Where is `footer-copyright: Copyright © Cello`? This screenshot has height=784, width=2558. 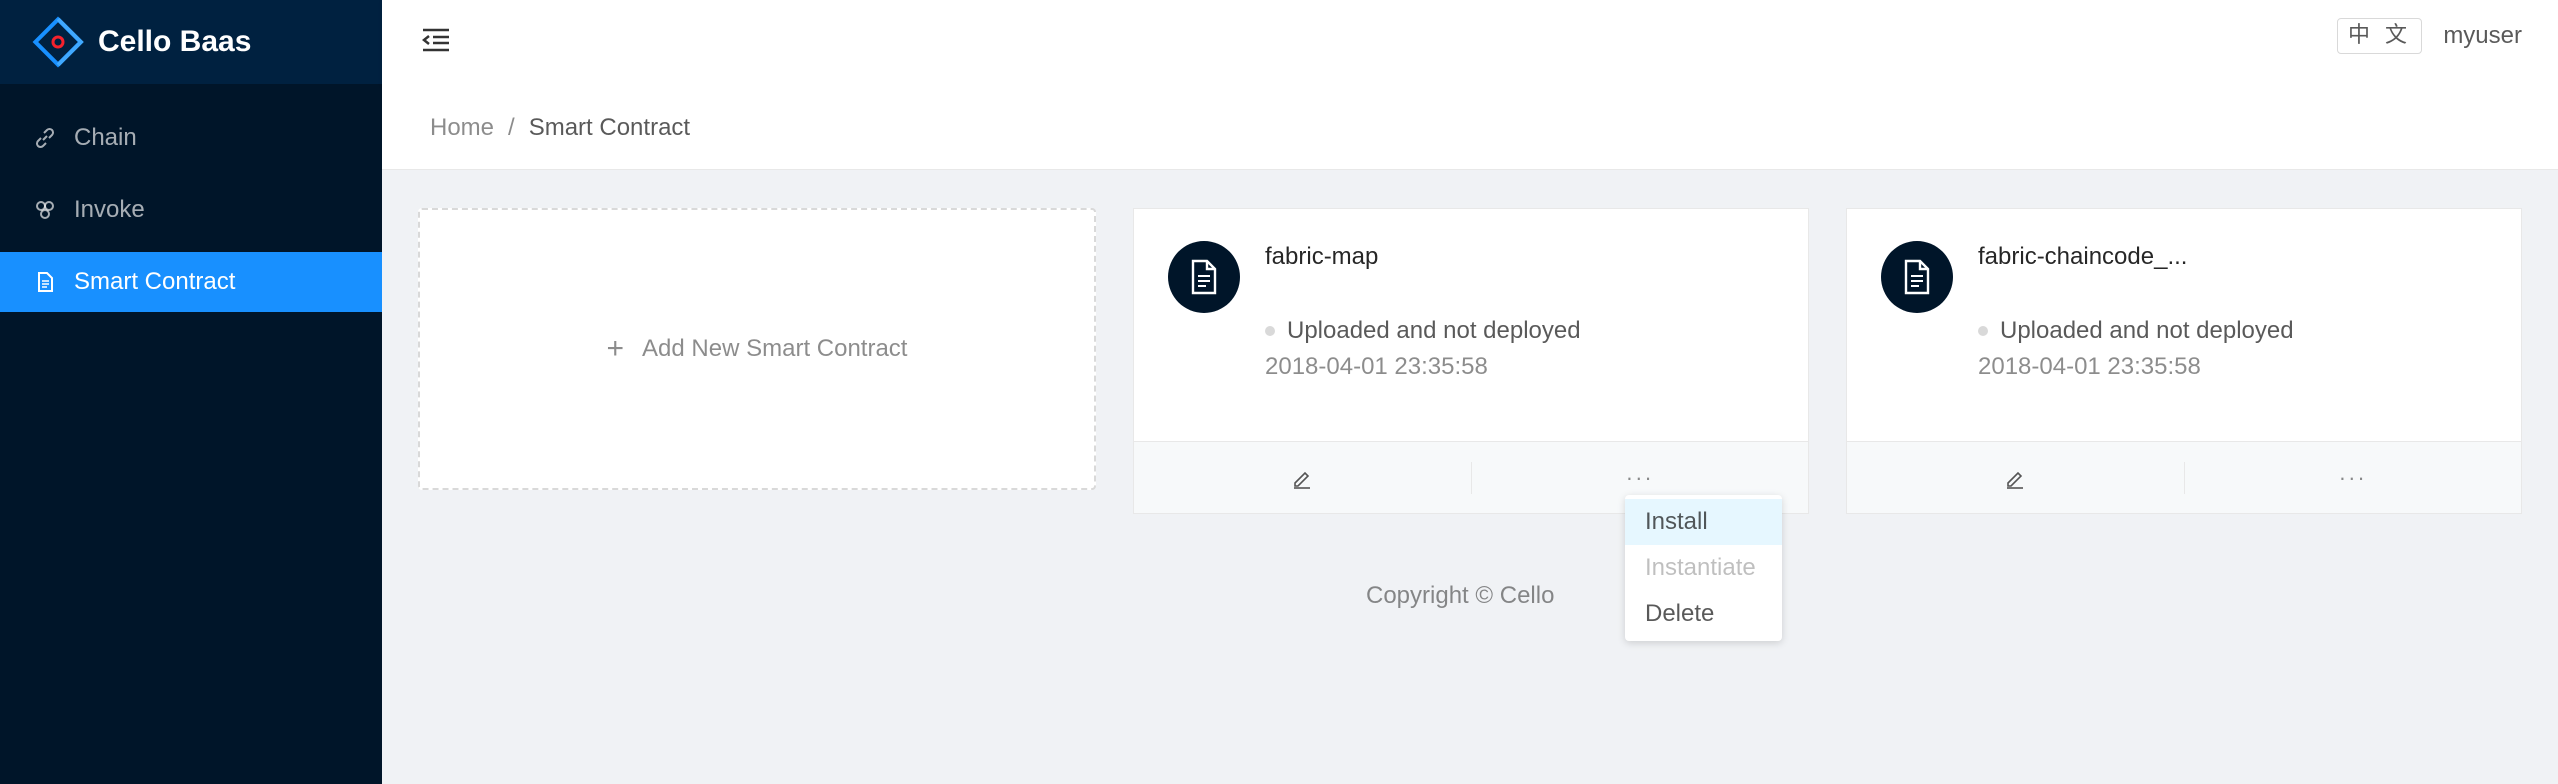 footer-copyright: Copyright © Cello is located at coordinates (1460, 595).